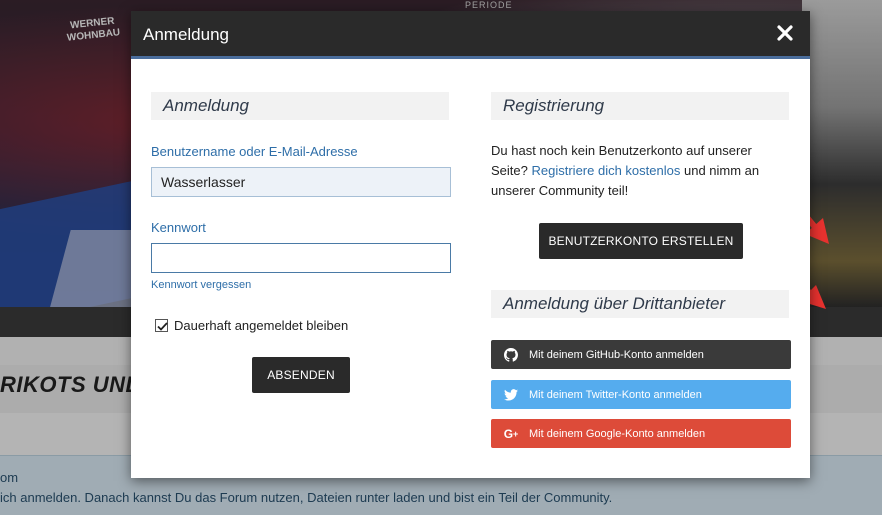 This screenshot has height=515, width=882. What do you see at coordinates (616, 354) in the screenshot?
I see `github-login-label: Mit deinem GitHub-Konto anmelden` at bounding box center [616, 354].